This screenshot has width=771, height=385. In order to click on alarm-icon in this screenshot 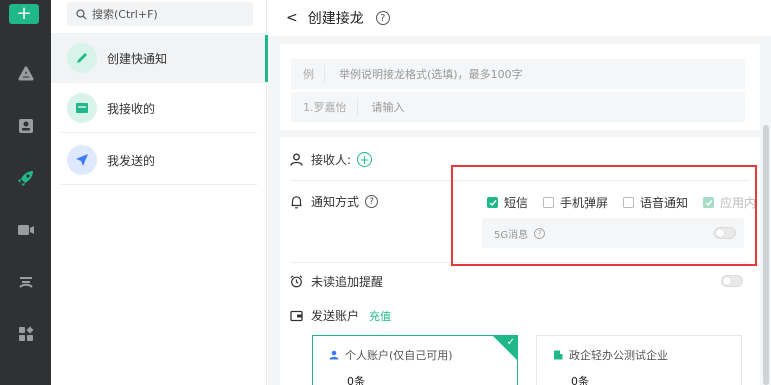, I will do `click(296, 281)`.